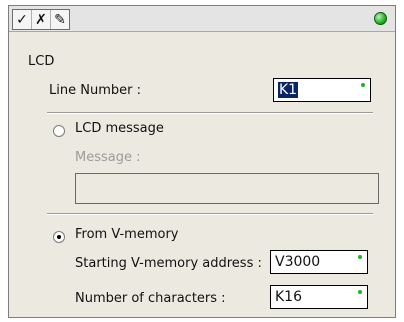 The height and width of the screenshot is (322, 404). I want to click on check-icon: ✓, so click(22, 19).